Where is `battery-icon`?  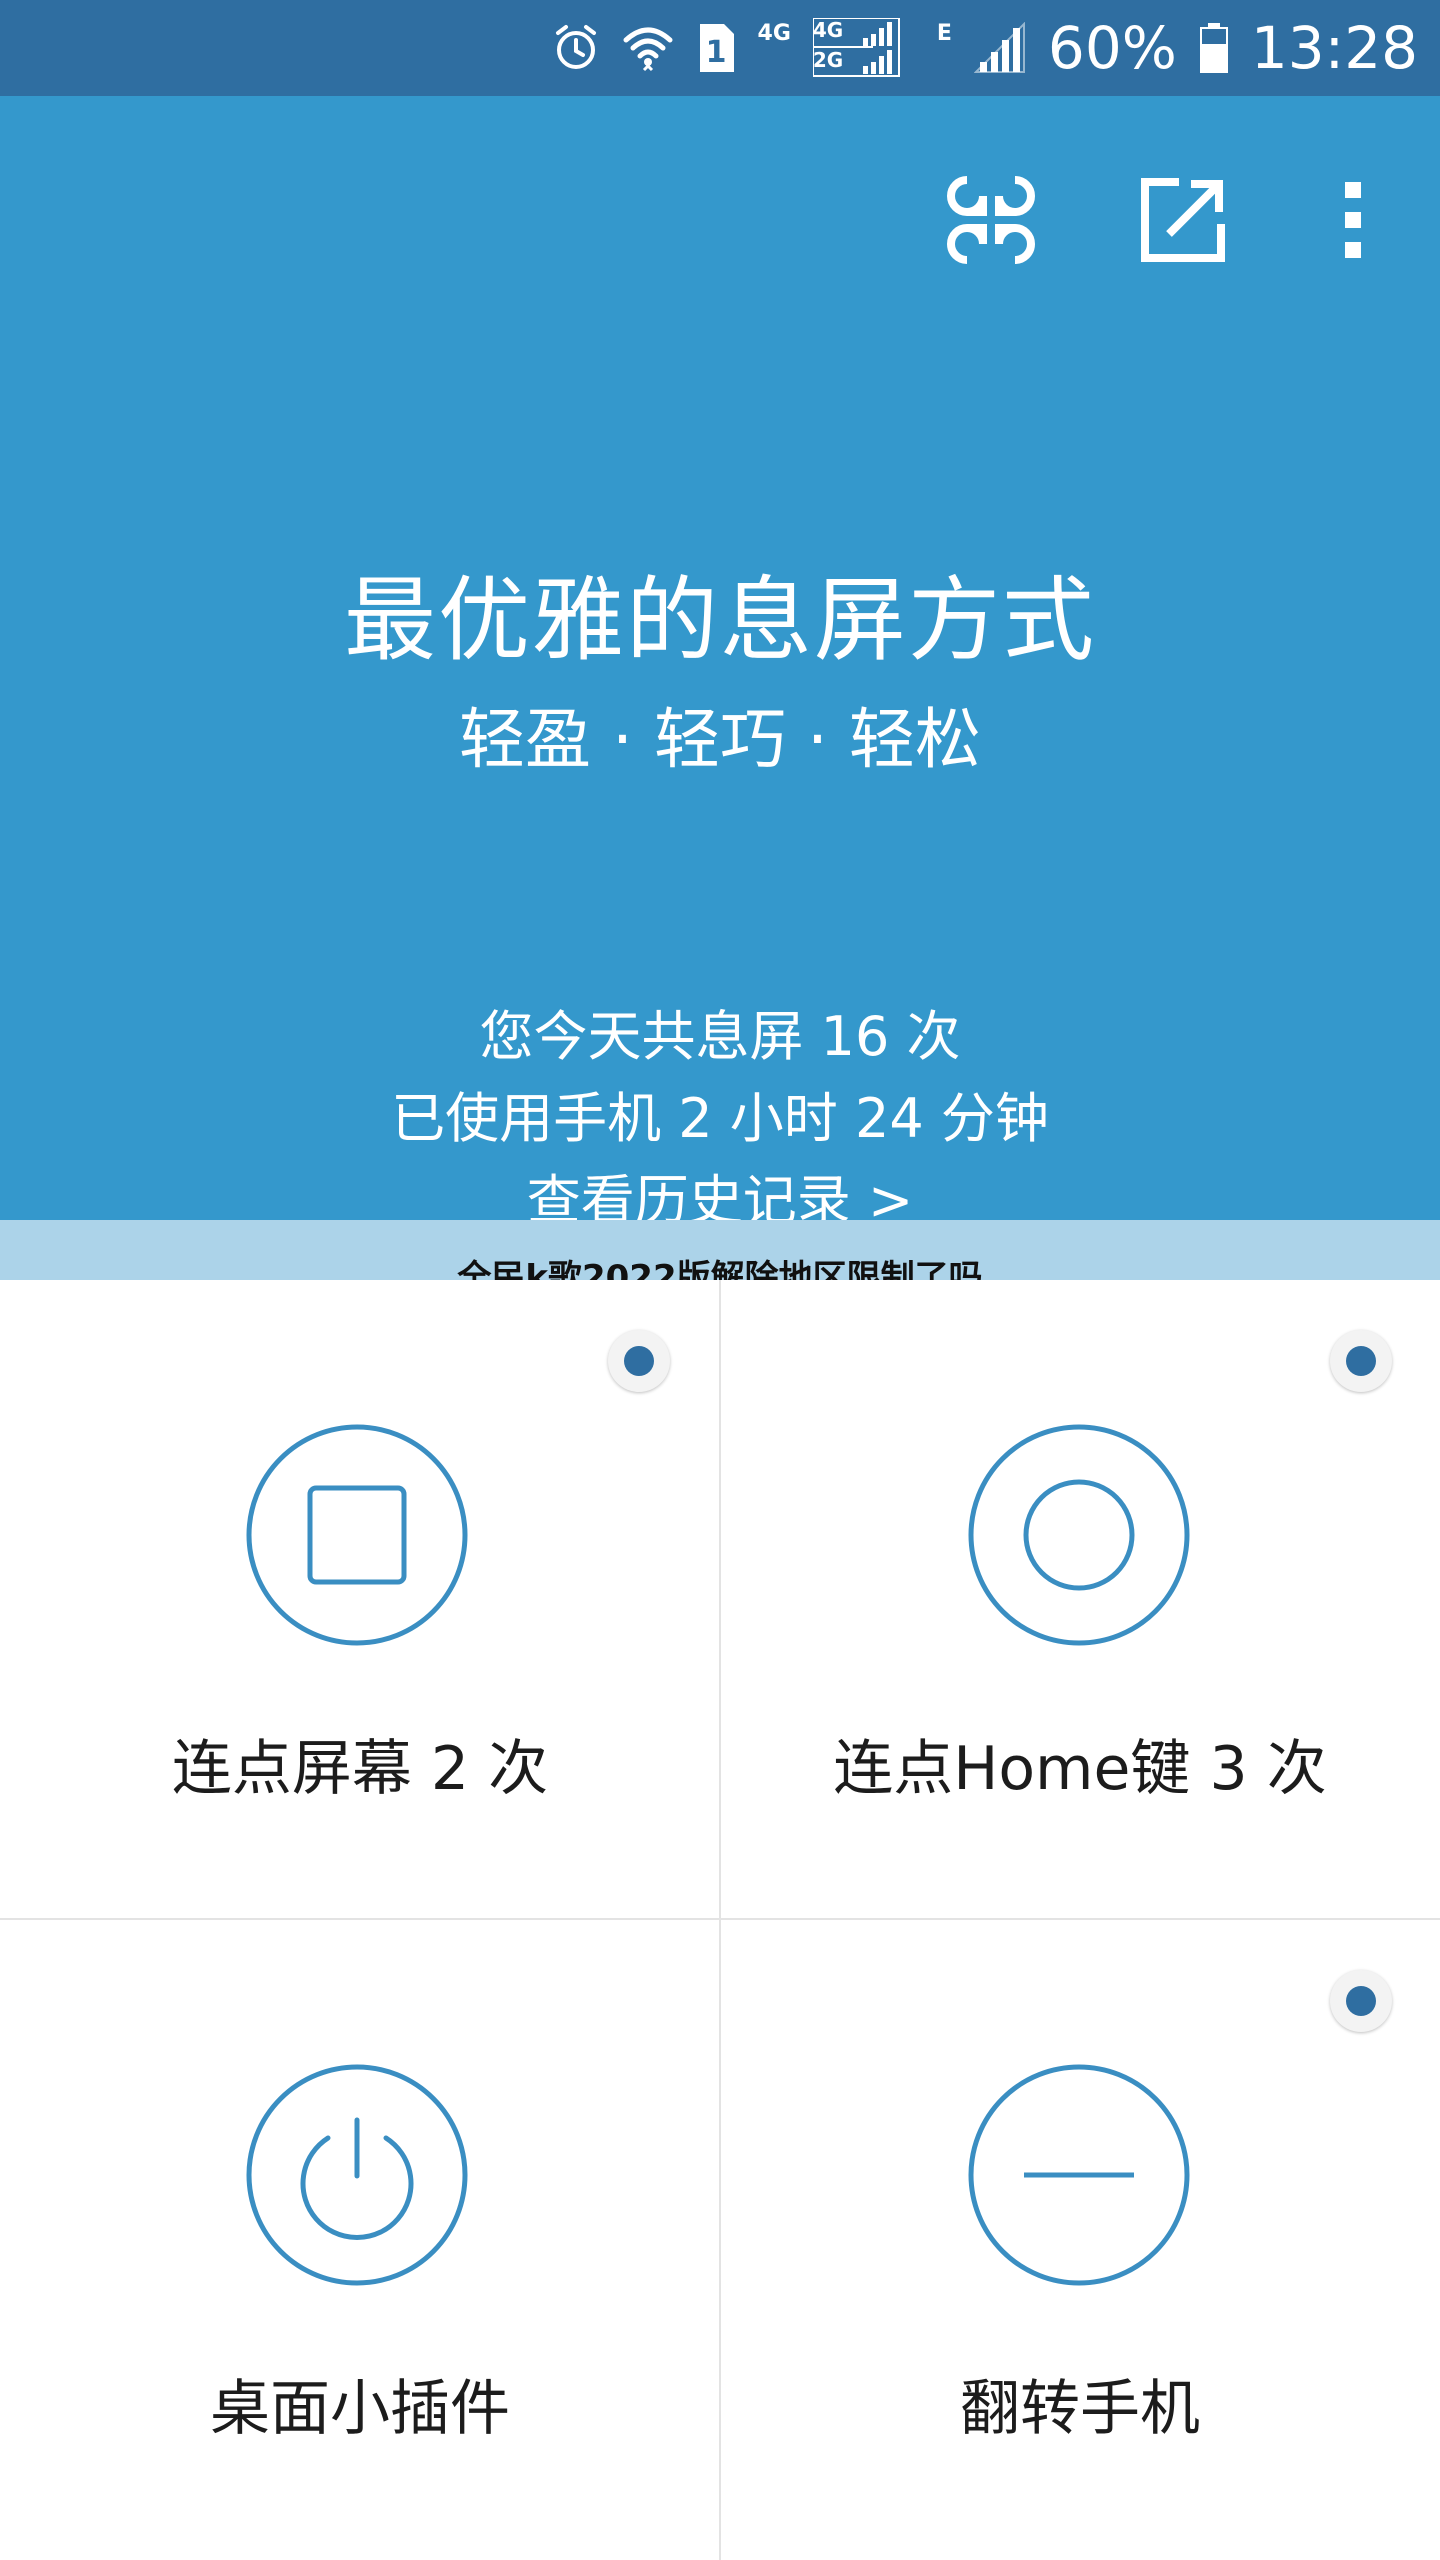 battery-icon is located at coordinates (1214, 48).